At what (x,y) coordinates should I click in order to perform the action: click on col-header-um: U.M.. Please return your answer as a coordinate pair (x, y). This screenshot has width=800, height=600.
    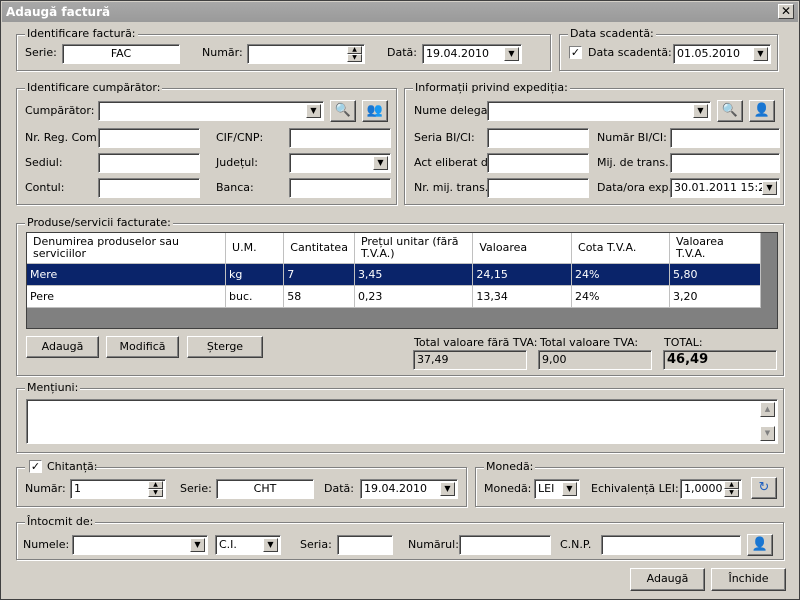
    Looking at the image, I should click on (255, 248).